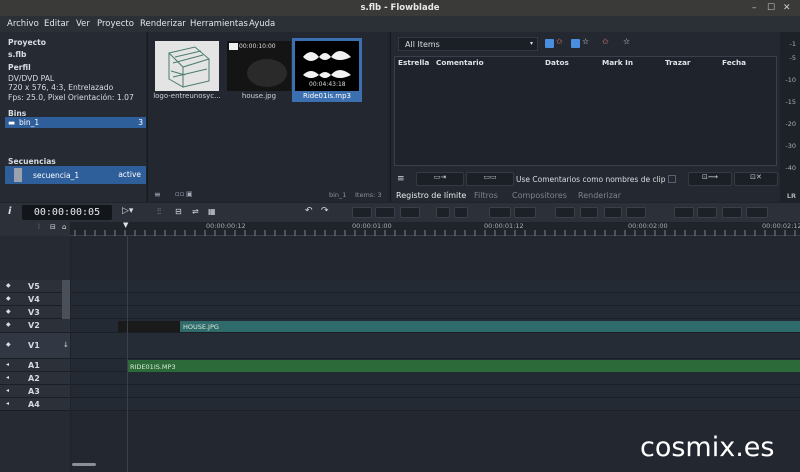 This screenshot has width=800, height=472. What do you see at coordinates (756, 179) in the screenshot?
I see `log-delete-button: ⊡✕` at bounding box center [756, 179].